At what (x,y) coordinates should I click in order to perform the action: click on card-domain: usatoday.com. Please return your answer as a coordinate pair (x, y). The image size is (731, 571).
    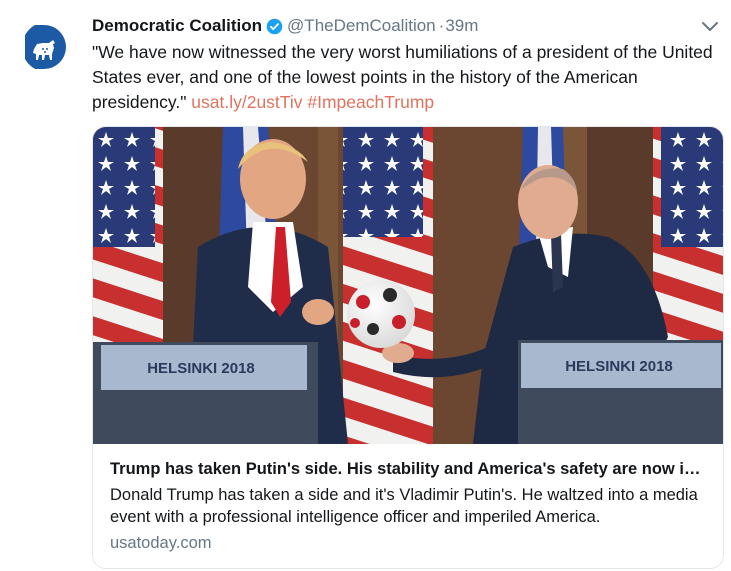
    Looking at the image, I should click on (161, 543).